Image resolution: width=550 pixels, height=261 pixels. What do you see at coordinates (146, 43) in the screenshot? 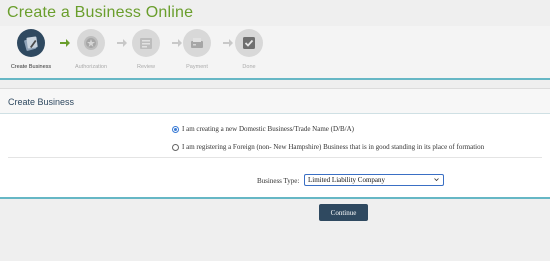
I see `review-icon` at bounding box center [146, 43].